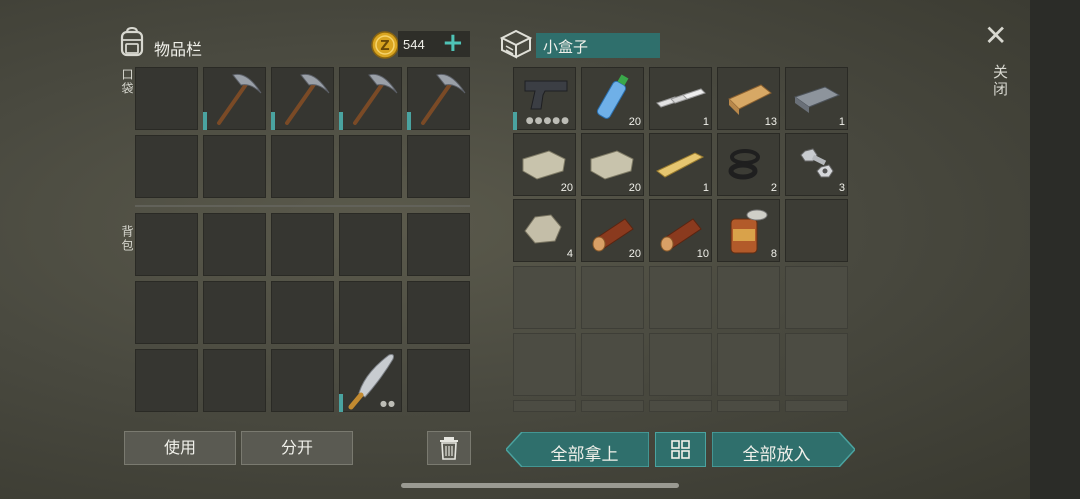 This screenshot has height=499, width=1080. I want to click on delete-button, so click(449, 448).